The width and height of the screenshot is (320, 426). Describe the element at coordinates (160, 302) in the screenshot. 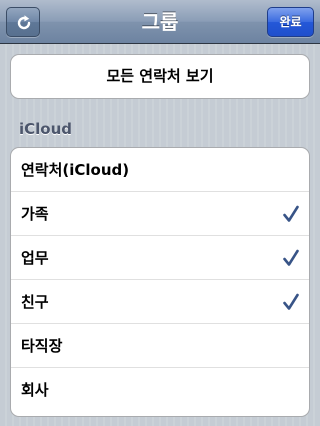

I see `group-row-friends: 친구` at that location.